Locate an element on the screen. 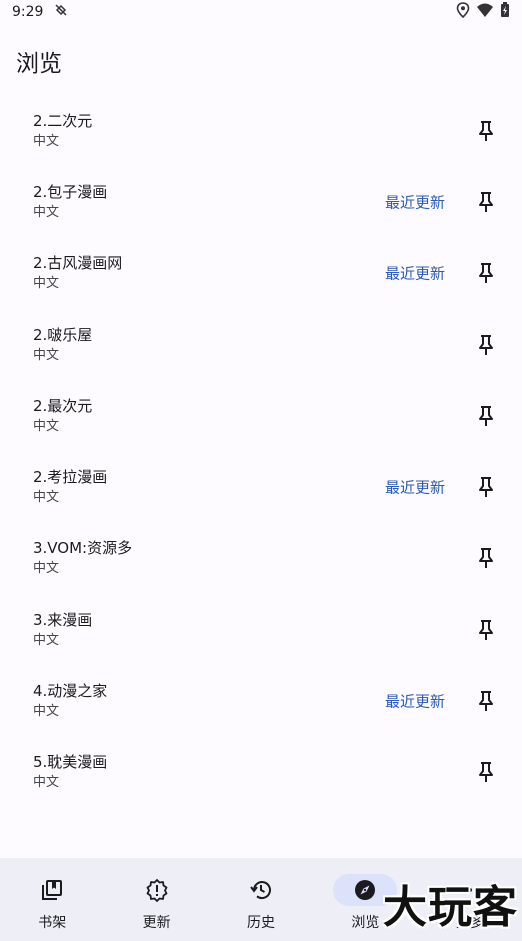 This screenshot has width=522, height=941. source-row: 3.来漫画中文 is located at coordinates (261, 629).